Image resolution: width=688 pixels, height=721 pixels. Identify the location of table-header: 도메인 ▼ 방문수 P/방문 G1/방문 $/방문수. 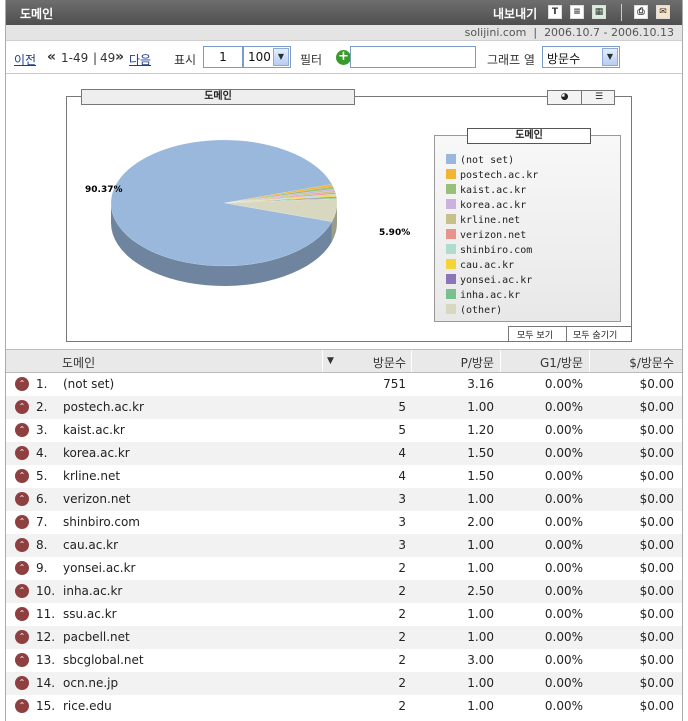
(344, 361).